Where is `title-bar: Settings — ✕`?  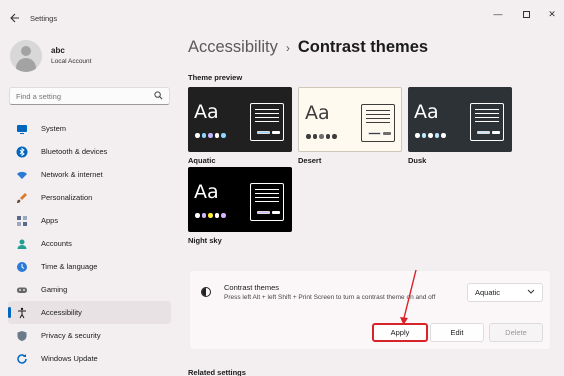
title-bar: Settings — ✕ is located at coordinates (282, 18).